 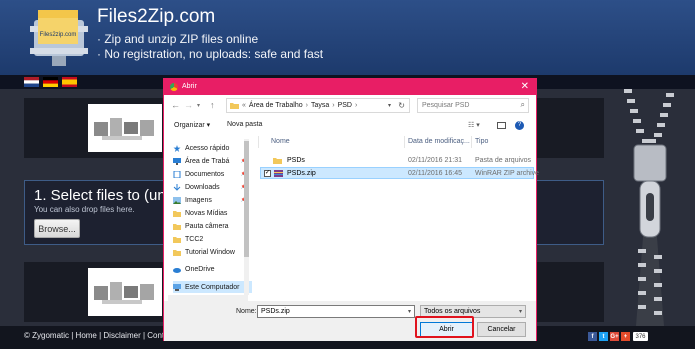 What do you see at coordinates (525, 86) in the screenshot?
I see `close-icon: ✕` at bounding box center [525, 86].